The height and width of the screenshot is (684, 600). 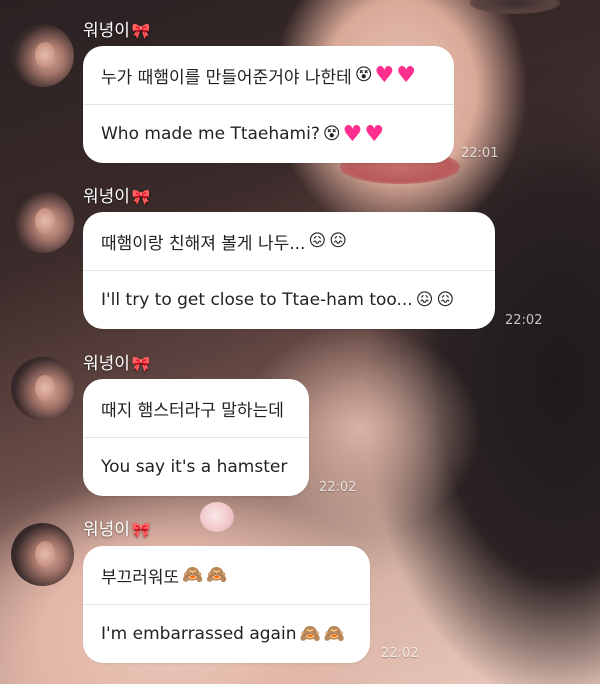 What do you see at coordinates (217, 517) in the screenshot?
I see `photo-rose` at bounding box center [217, 517].